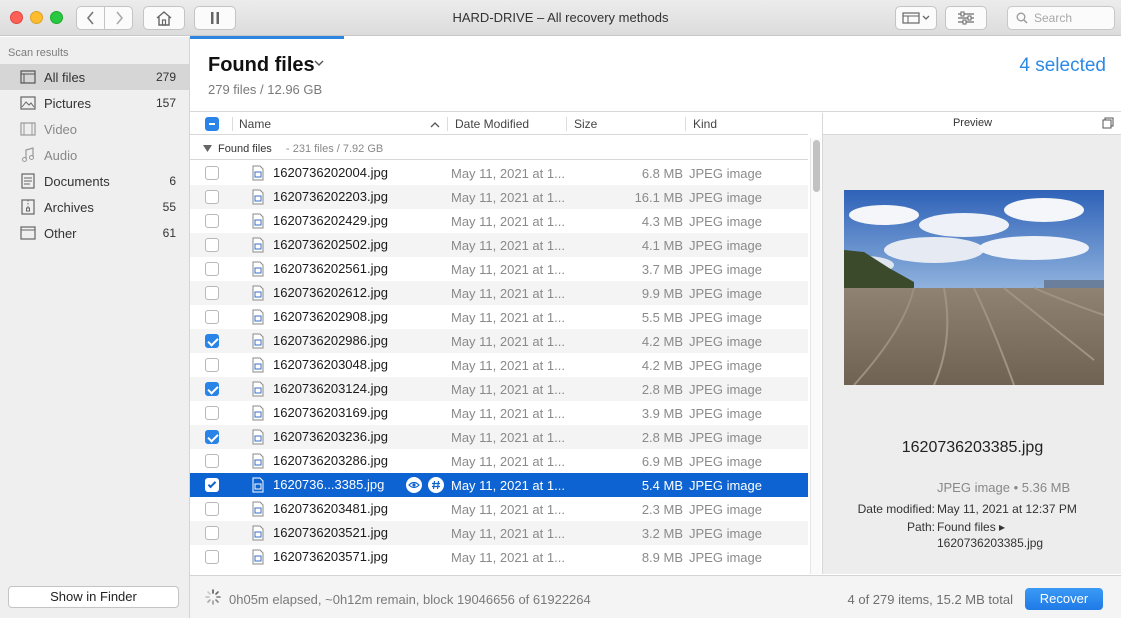 Image resolution: width=1121 pixels, height=618 pixels. What do you see at coordinates (815, 356) in the screenshot?
I see `vertical-scrollbar` at bounding box center [815, 356].